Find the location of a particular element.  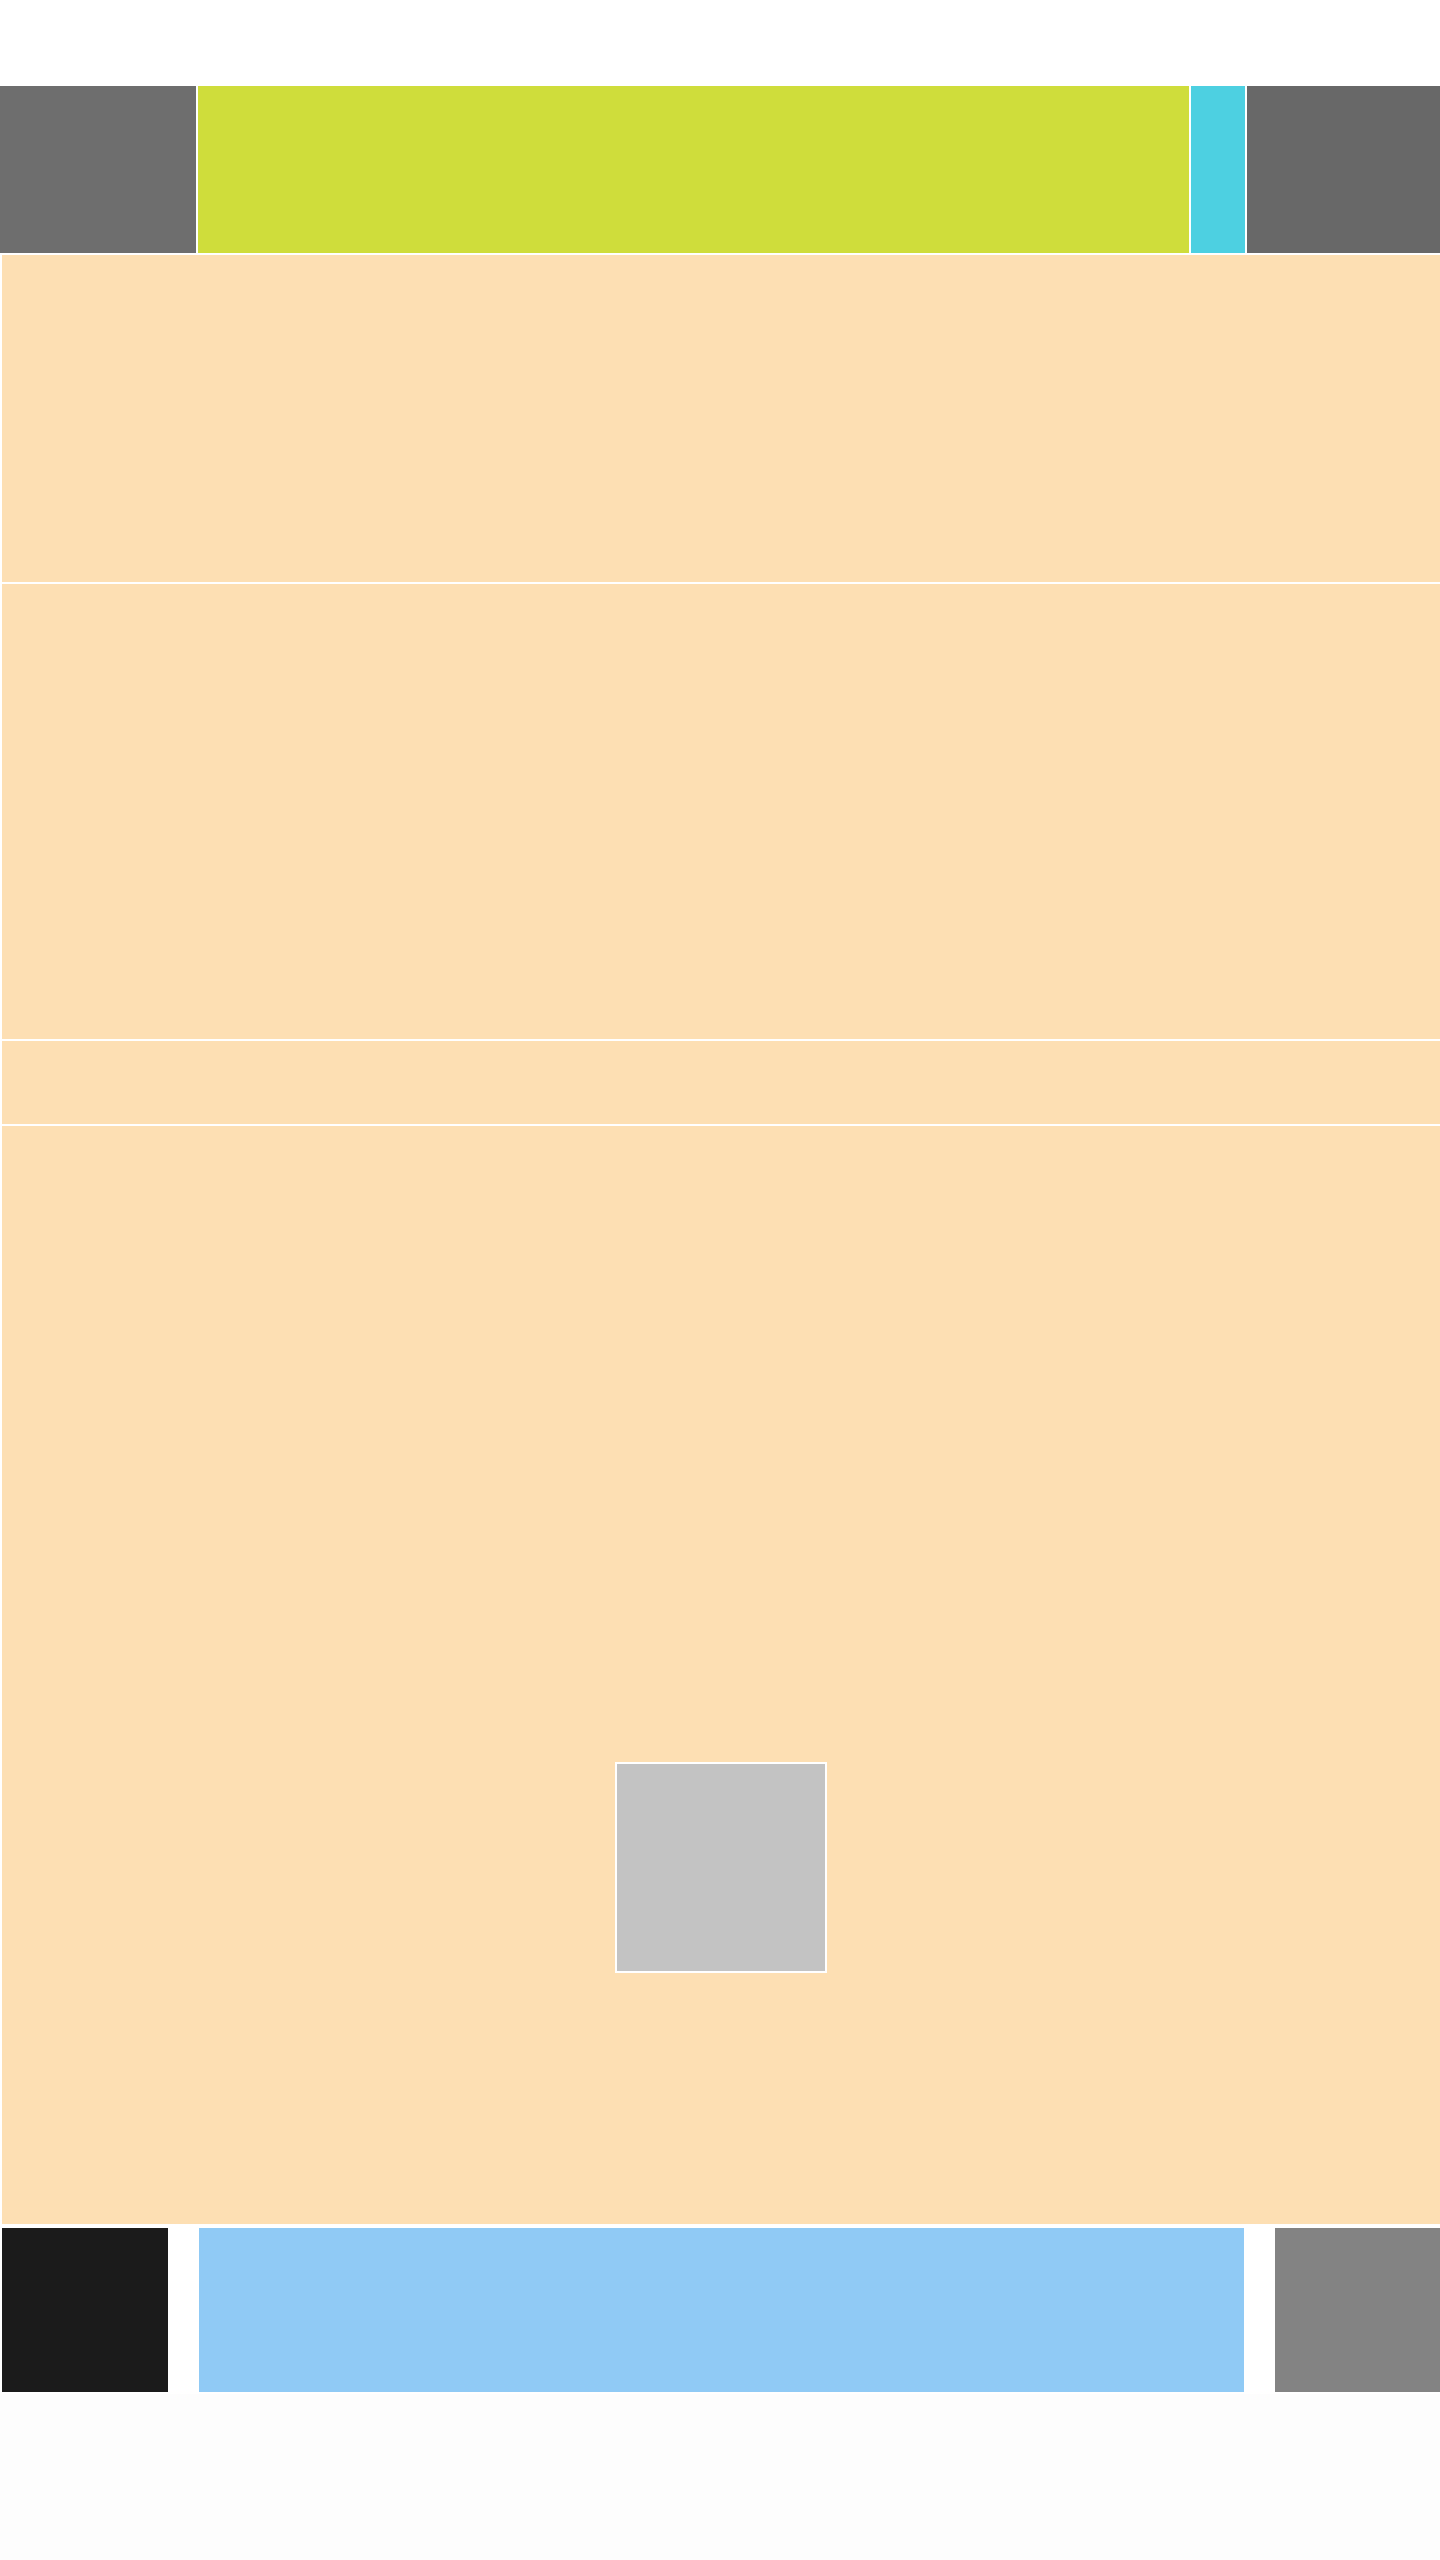

header-right-block is located at coordinates (1343, 169).